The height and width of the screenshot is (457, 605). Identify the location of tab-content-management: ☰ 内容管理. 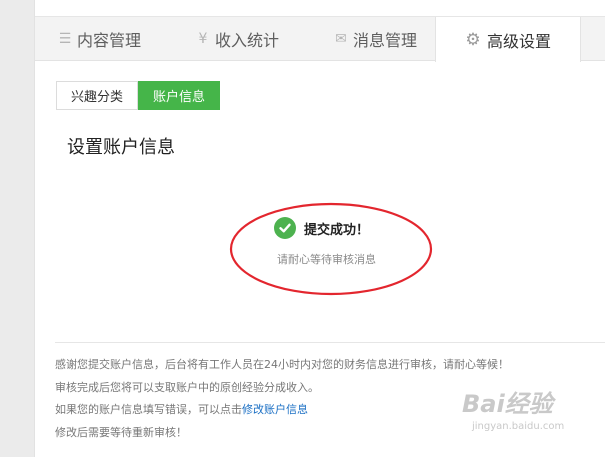
(99, 39).